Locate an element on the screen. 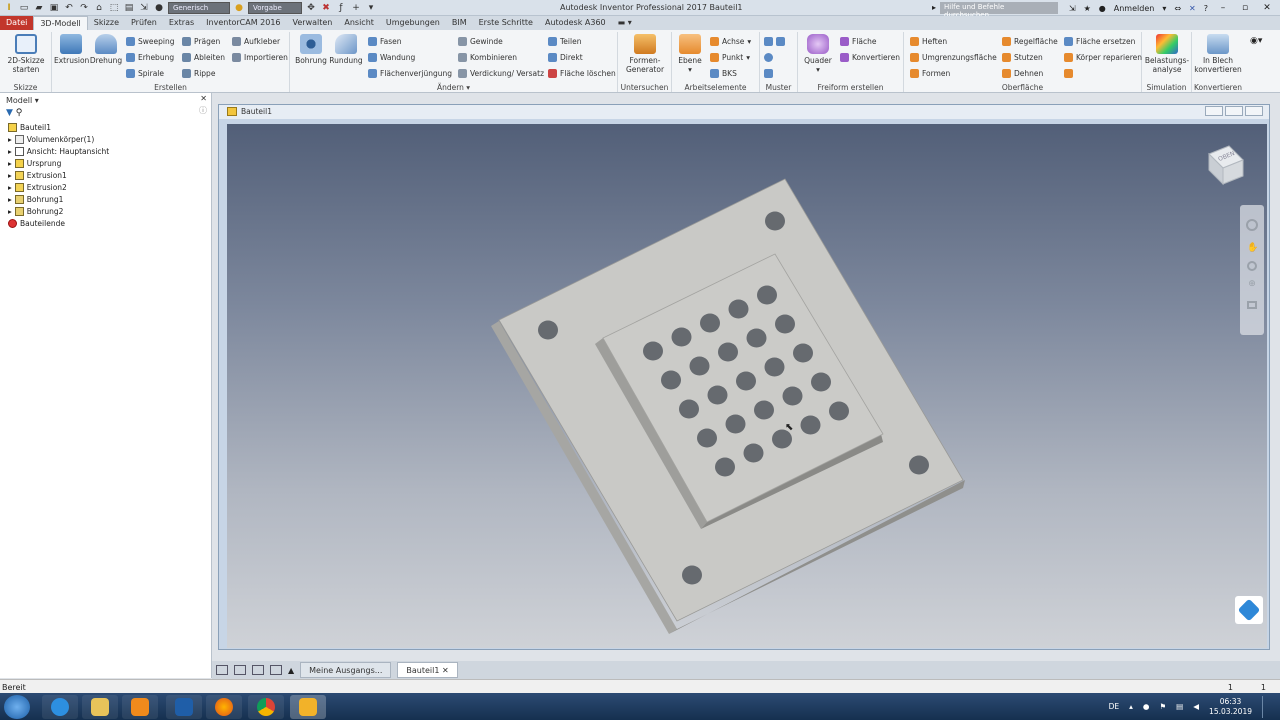 The width and height of the screenshot is (1280, 720). tree-item-extrusion2: ▸ Extrusion2 is located at coordinates (109, 187).